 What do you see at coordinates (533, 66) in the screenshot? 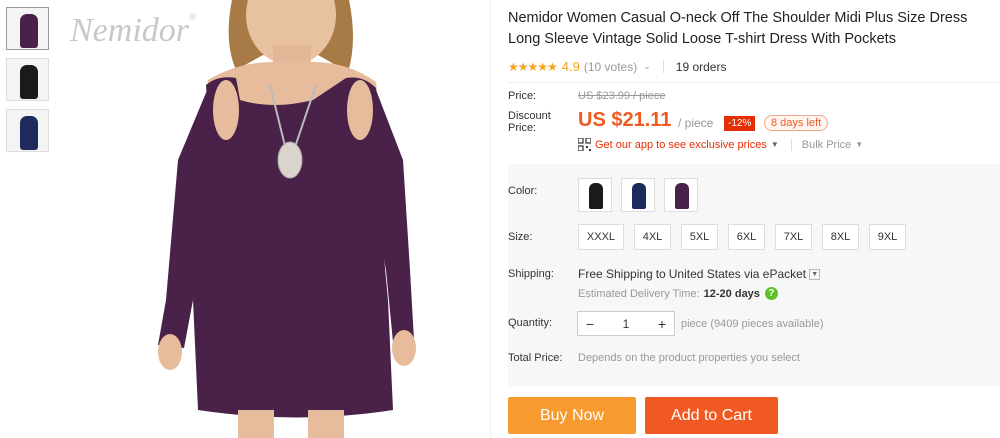
I see `rating-stars-icon: ★★★★★` at bounding box center [533, 66].